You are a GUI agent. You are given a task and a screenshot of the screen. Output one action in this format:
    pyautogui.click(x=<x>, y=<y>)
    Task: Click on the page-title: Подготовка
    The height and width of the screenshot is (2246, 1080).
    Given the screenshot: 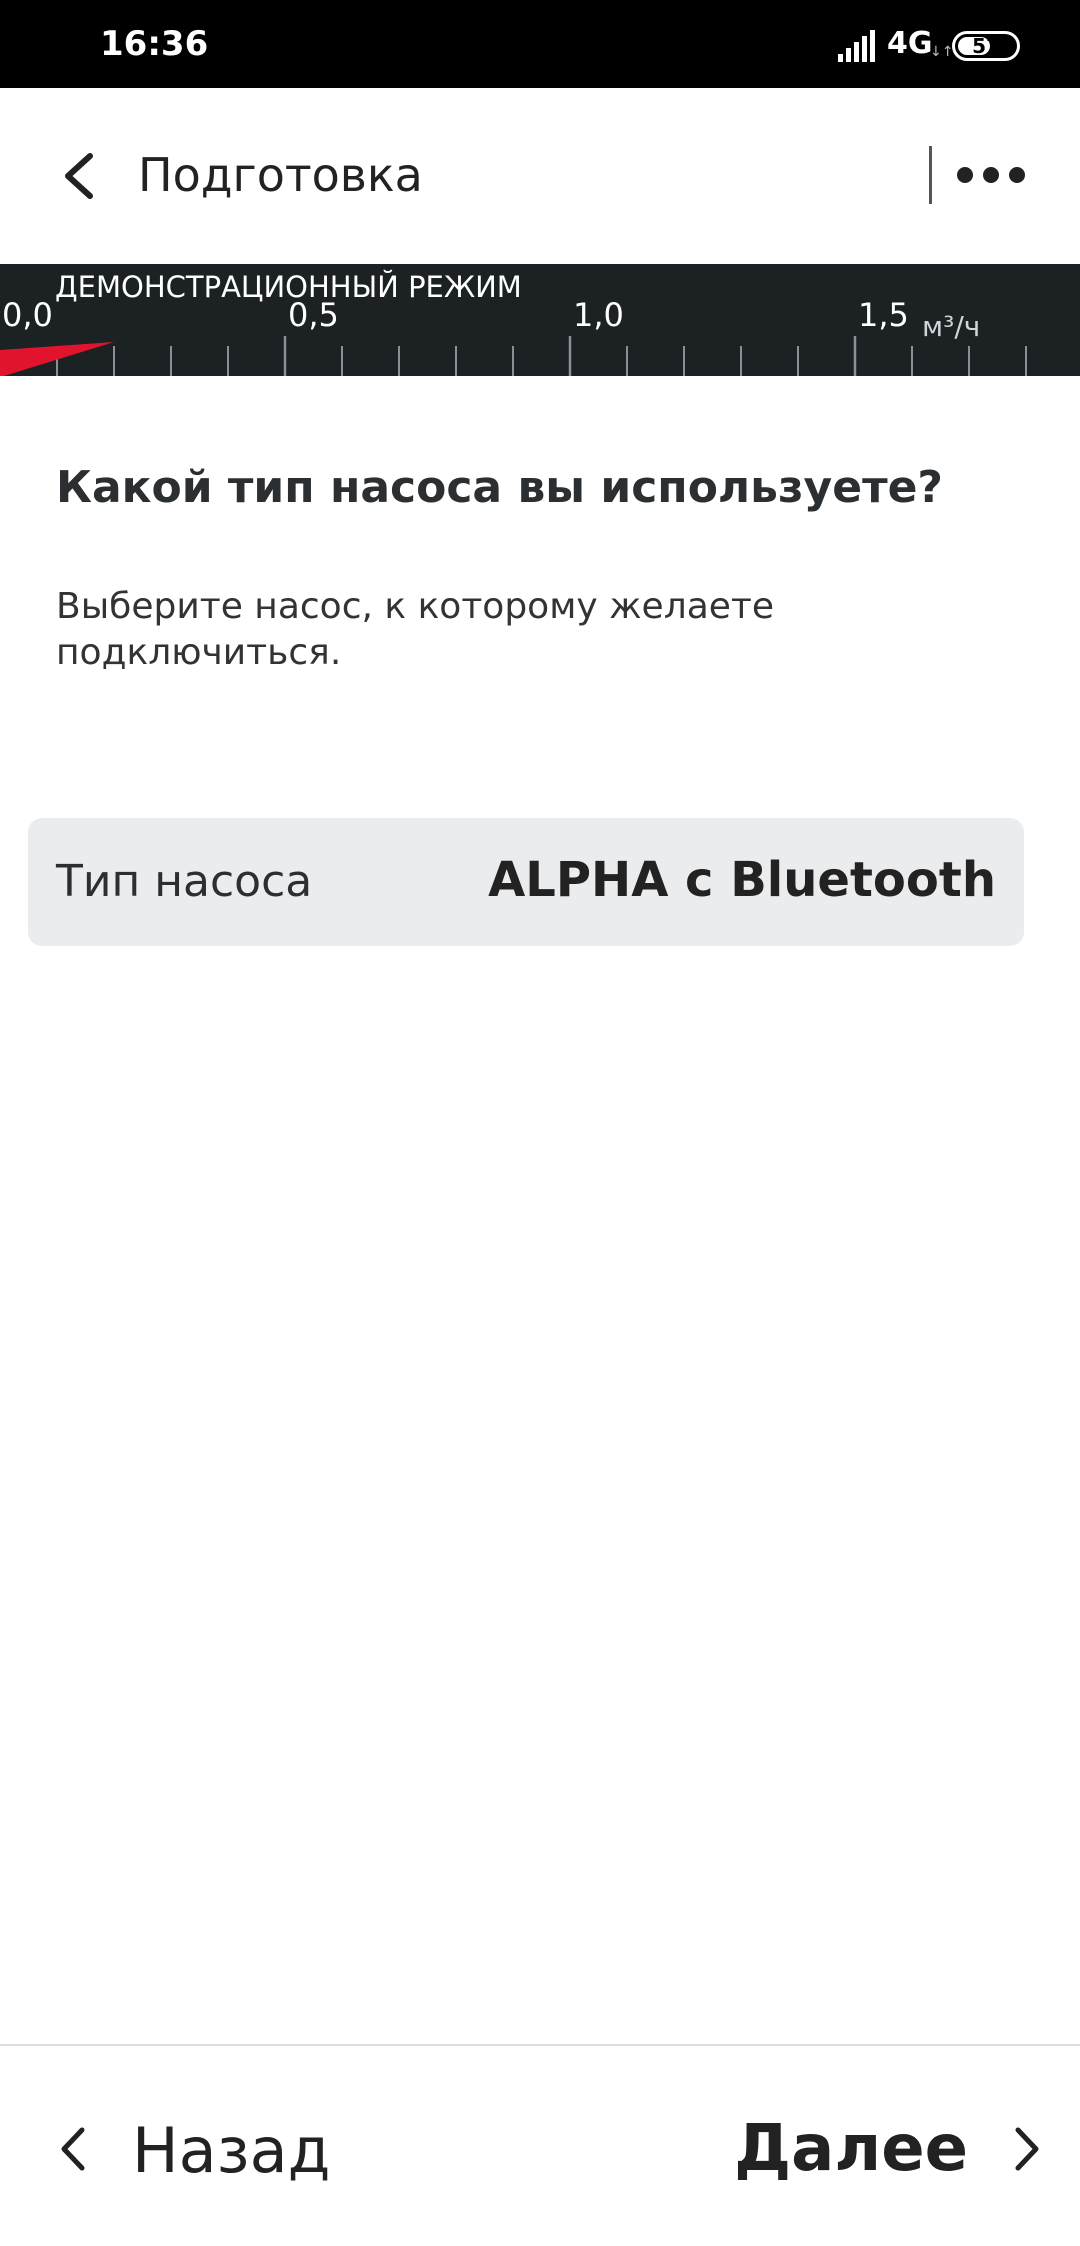 What is the action you would take?
    pyautogui.click(x=280, y=175)
    